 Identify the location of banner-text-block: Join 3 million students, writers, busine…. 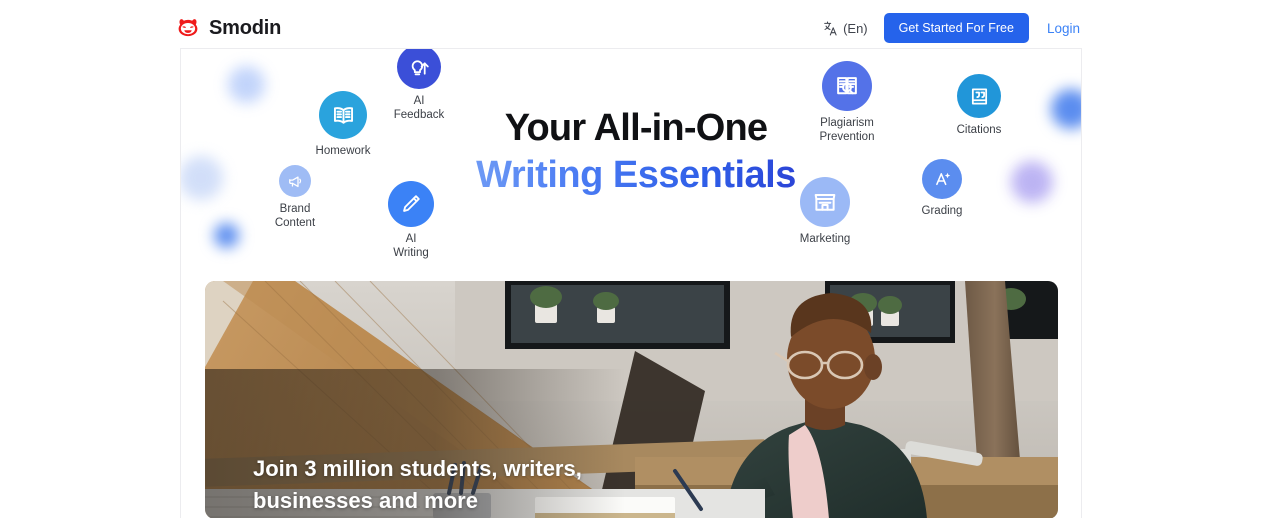
(443, 485).